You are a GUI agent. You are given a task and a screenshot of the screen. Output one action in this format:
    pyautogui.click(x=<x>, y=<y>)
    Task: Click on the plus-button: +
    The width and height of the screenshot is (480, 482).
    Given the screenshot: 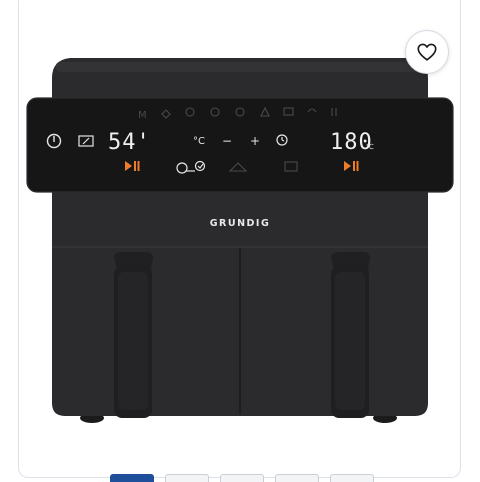 What is the action you would take?
    pyautogui.click(x=255, y=141)
    